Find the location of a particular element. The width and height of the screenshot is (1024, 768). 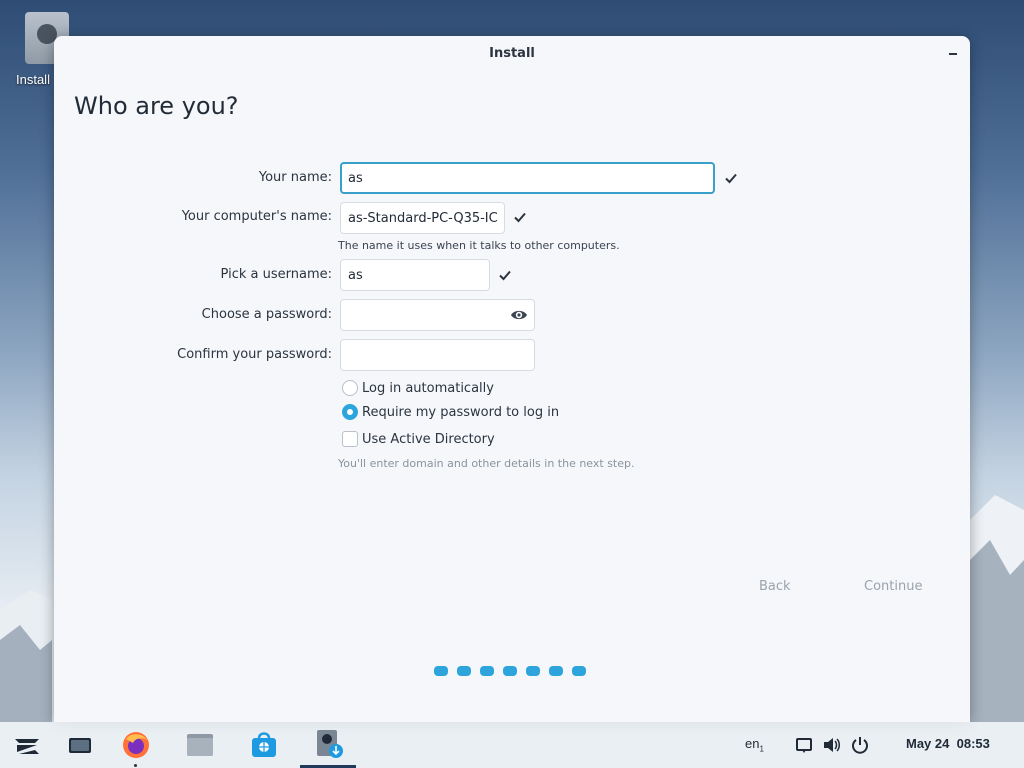

password-label: Choose a password: is located at coordinates (266, 314).